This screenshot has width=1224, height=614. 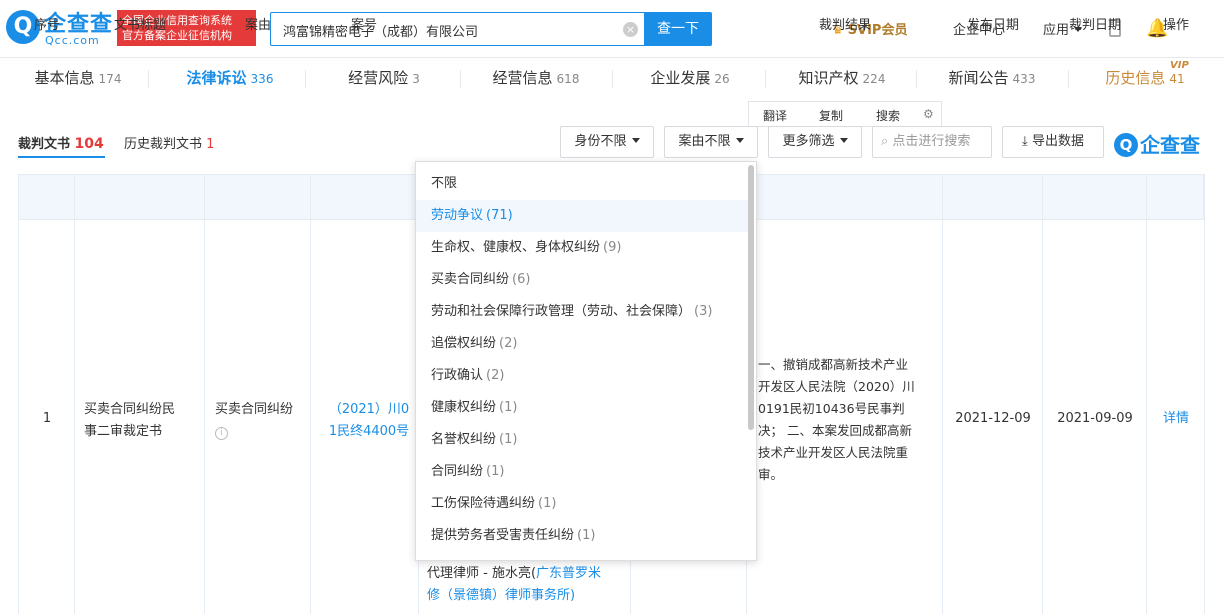 I want to click on item-label: 不限, so click(x=444, y=183).